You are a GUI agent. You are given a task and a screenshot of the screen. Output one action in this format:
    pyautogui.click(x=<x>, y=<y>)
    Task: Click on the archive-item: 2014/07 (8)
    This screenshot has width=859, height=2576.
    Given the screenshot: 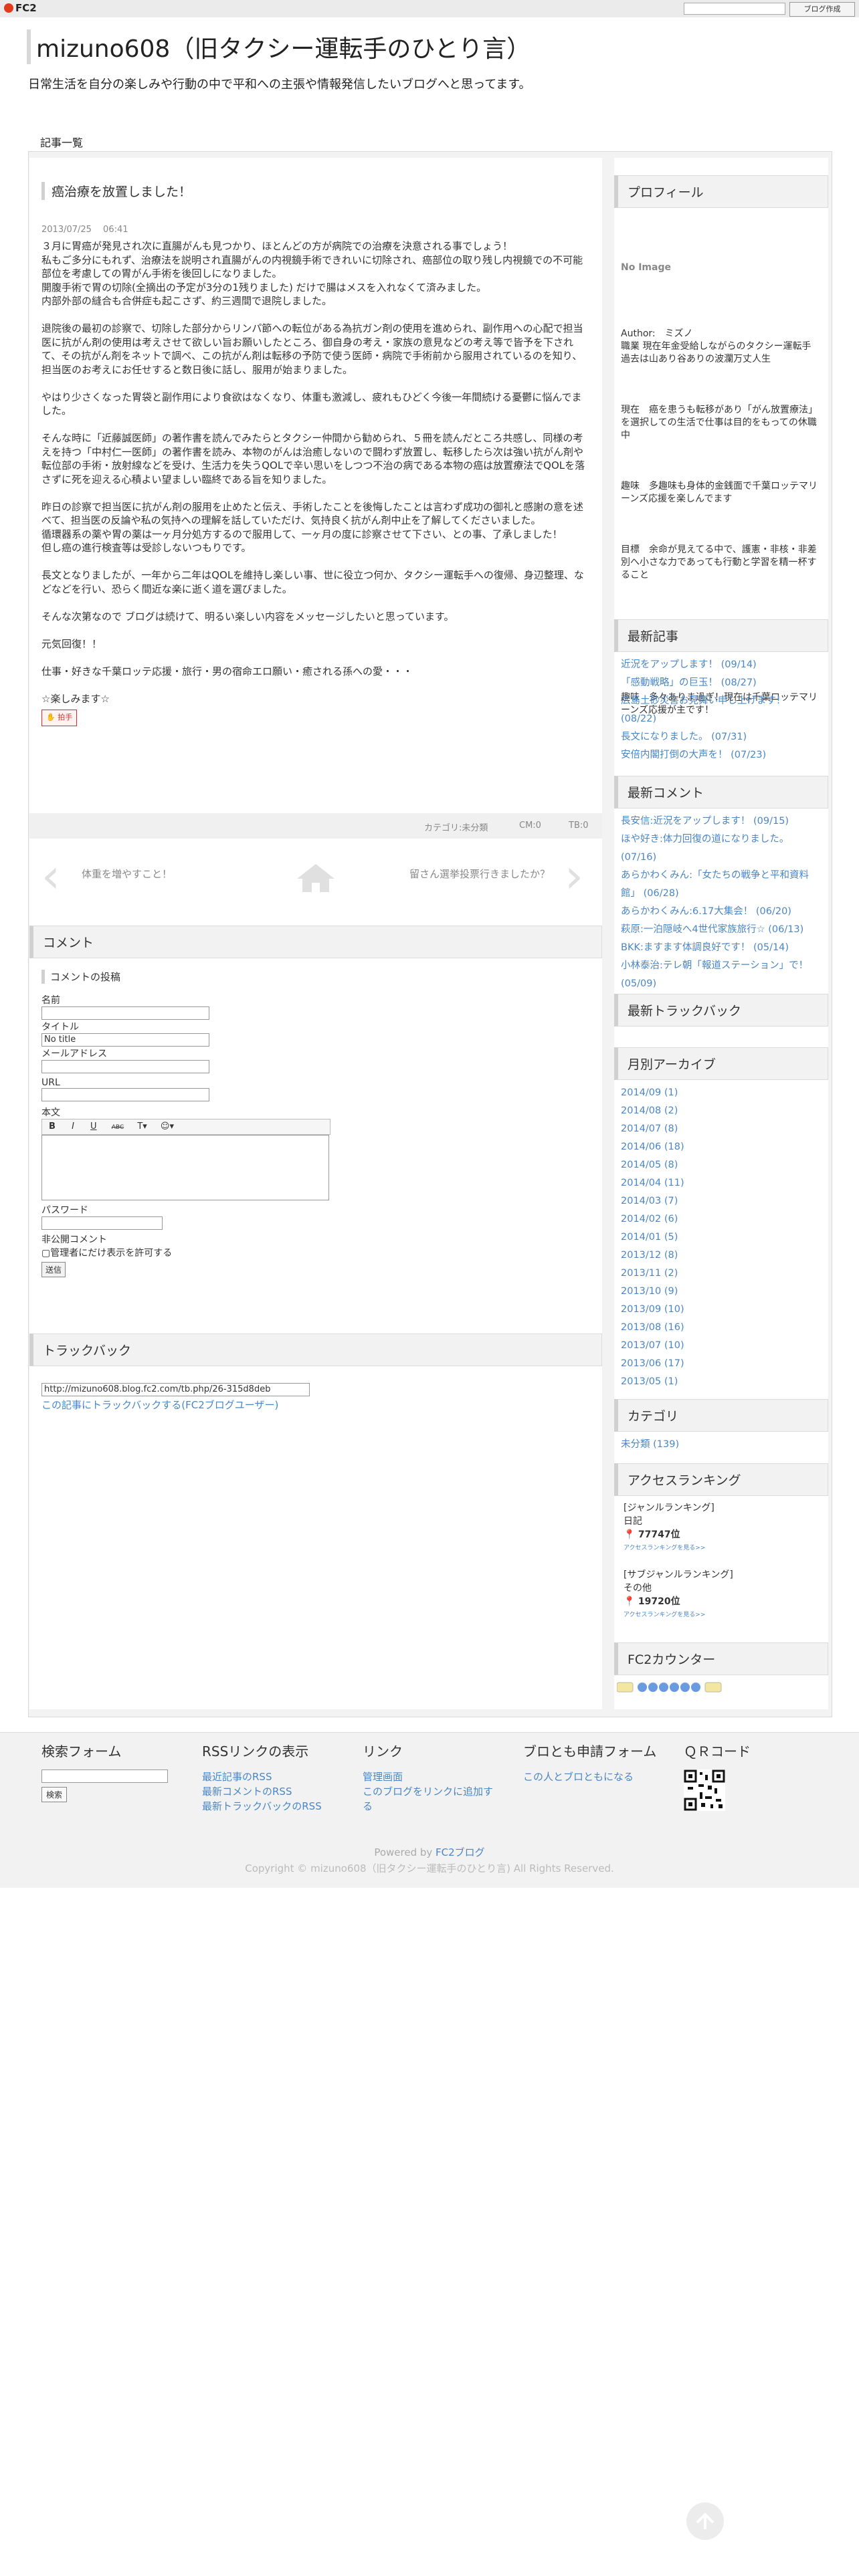 What is the action you would take?
    pyautogui.click(x=721, y=1129)
    